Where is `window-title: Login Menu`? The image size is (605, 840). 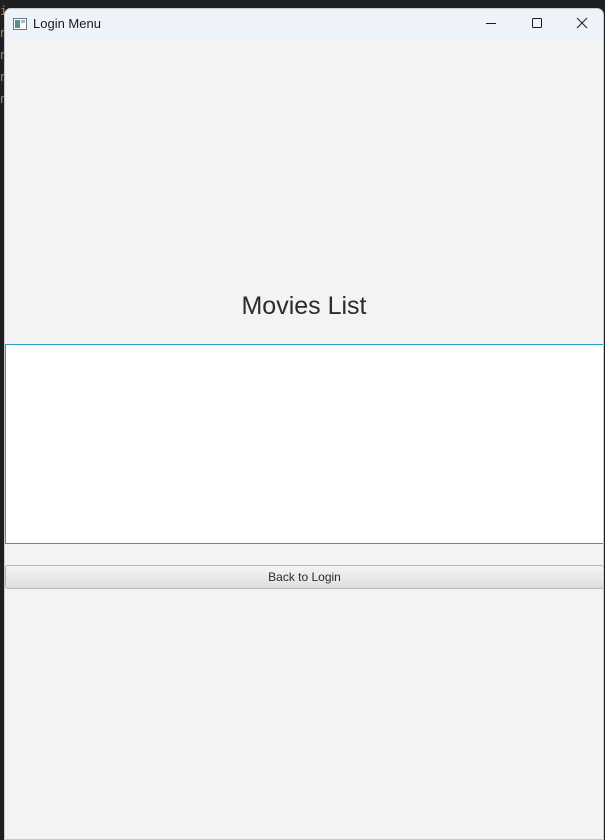 window-title: Login Menu is located at coordinates (67, 23).